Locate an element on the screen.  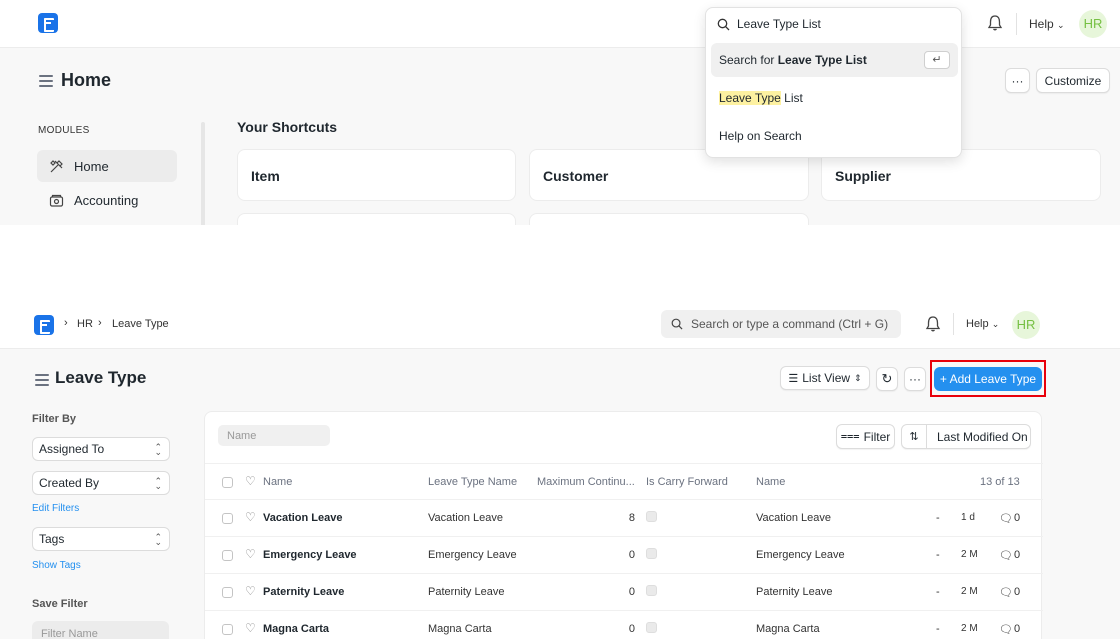
help-on-search-option: Help on Search is located at coordinates (834, 136).